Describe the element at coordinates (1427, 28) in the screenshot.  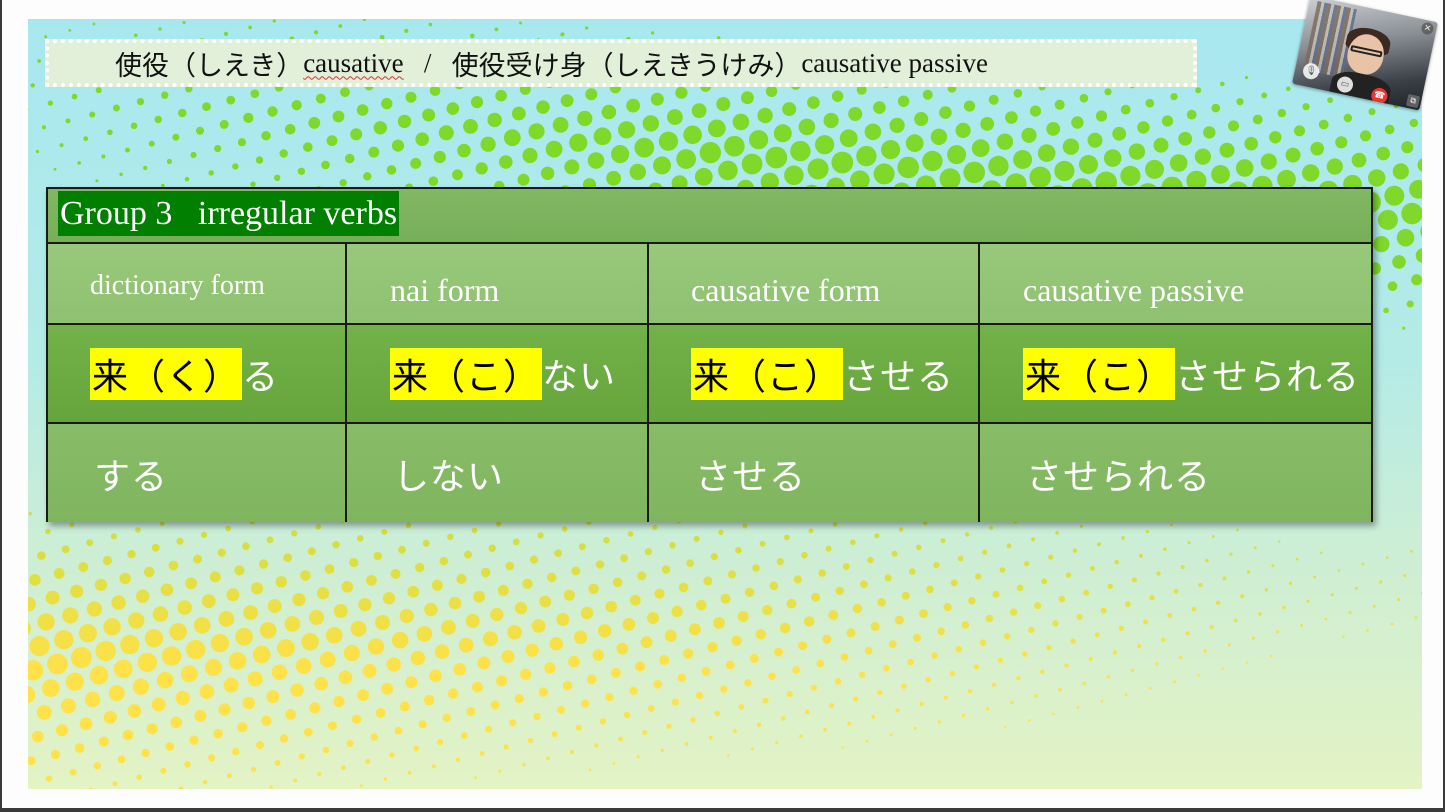
I see `close-icon: ×` at that location.